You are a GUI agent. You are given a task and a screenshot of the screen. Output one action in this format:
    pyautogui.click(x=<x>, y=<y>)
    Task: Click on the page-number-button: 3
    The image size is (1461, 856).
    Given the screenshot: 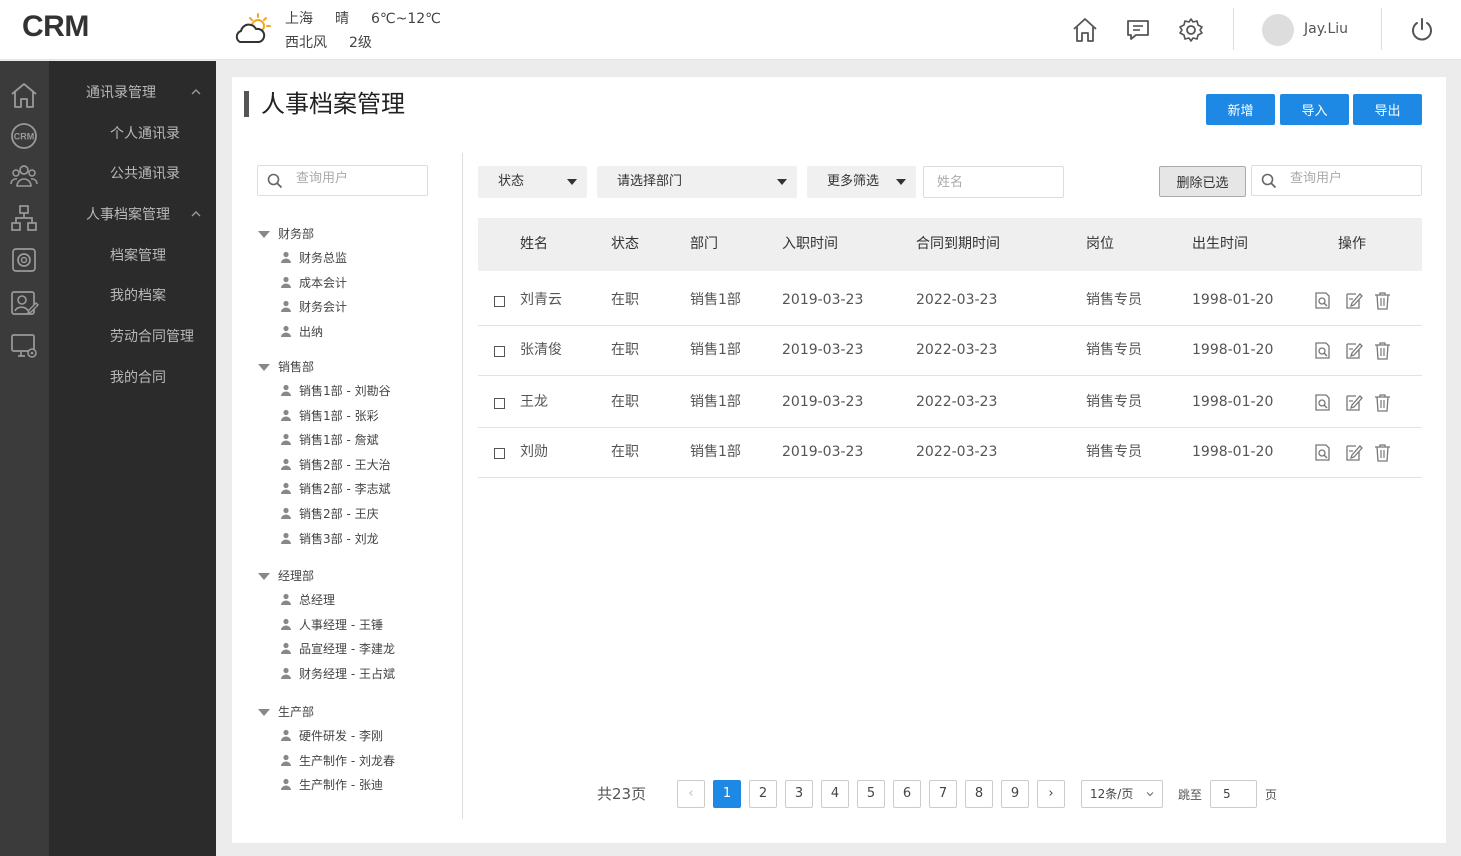 What is the action you would take?
    pyautogui.click(x=799, y=794)
    